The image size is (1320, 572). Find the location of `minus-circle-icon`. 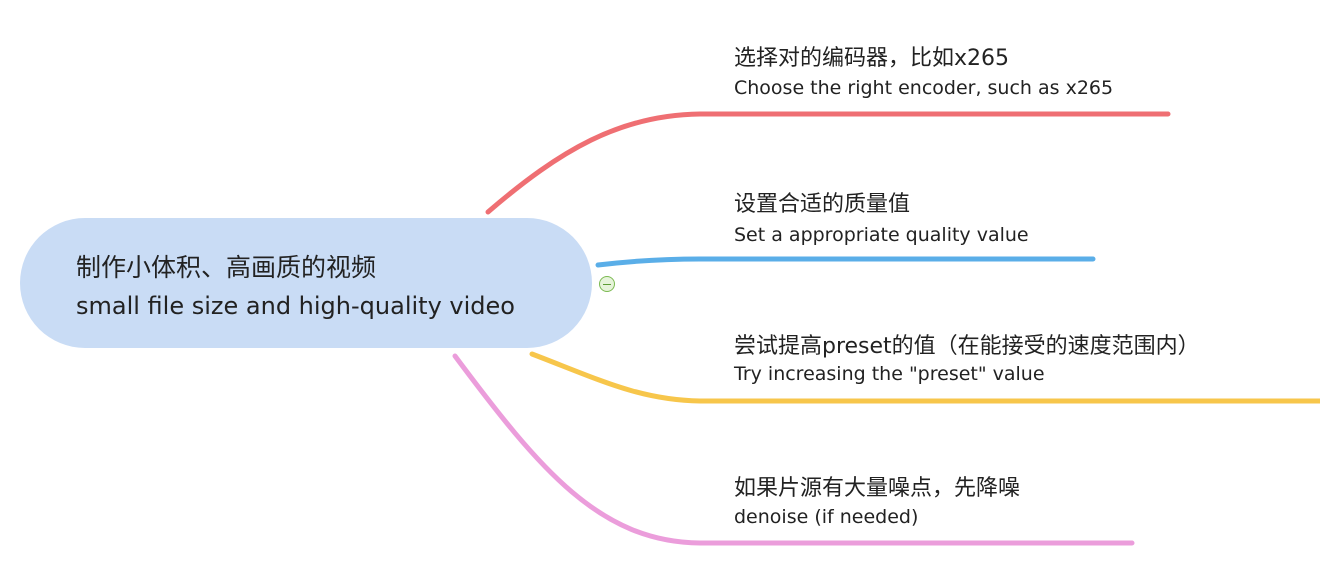

minus-circle-icon is located at coordinates (607, 284).